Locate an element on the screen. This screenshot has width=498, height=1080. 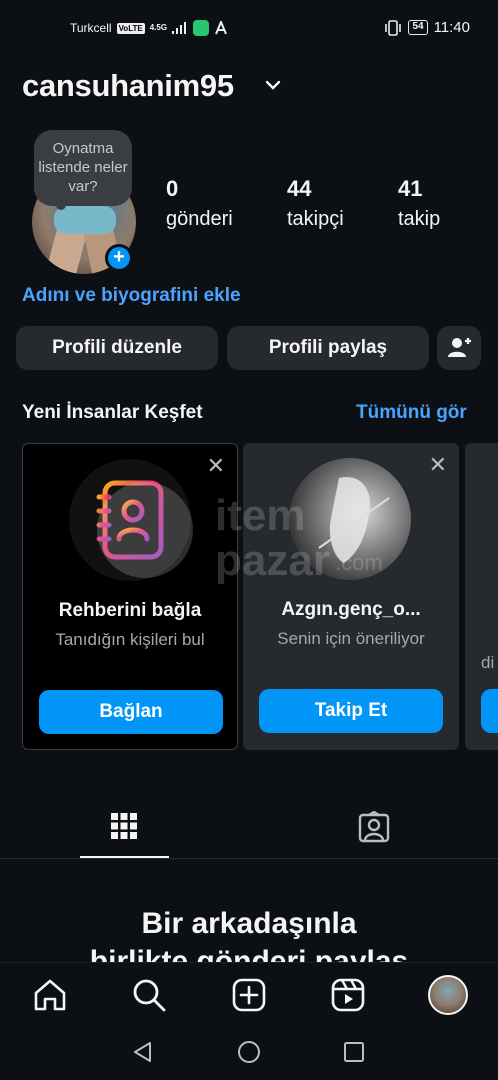
follow-button: Takip Et is located at coordinates (351, 711).